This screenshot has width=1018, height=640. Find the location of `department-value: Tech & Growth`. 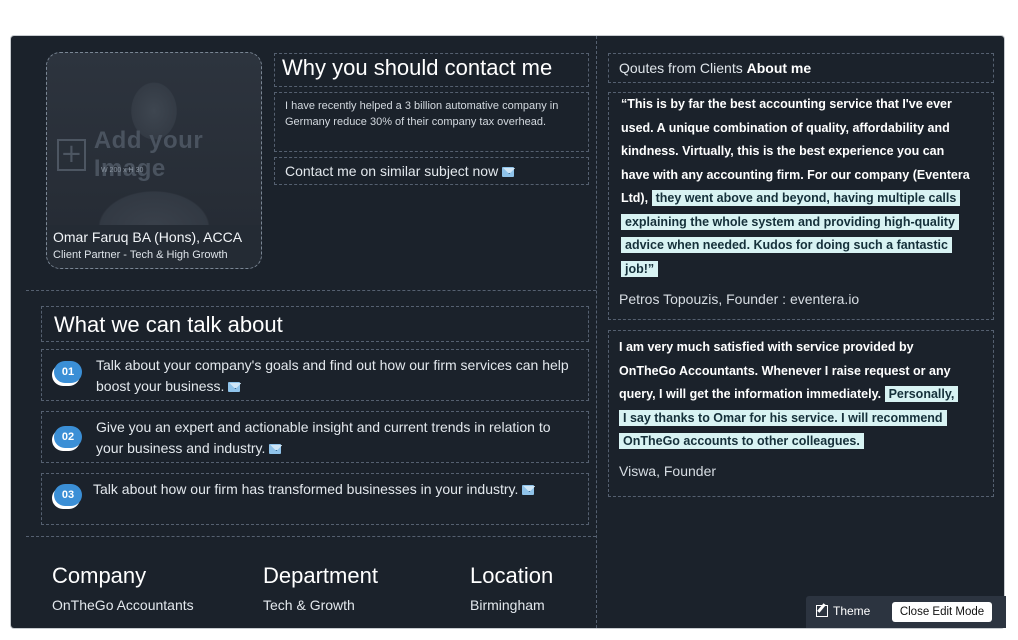

department-value: Tech & Growth is located at coordinates (309, 605).